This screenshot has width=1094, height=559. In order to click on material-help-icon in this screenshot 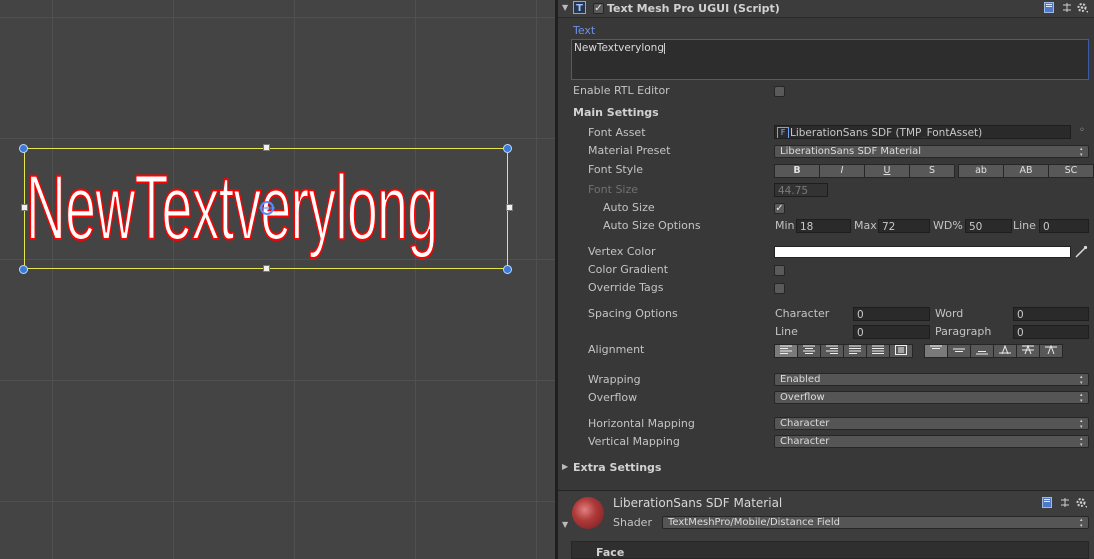, I will do `click(1047, 502)`.